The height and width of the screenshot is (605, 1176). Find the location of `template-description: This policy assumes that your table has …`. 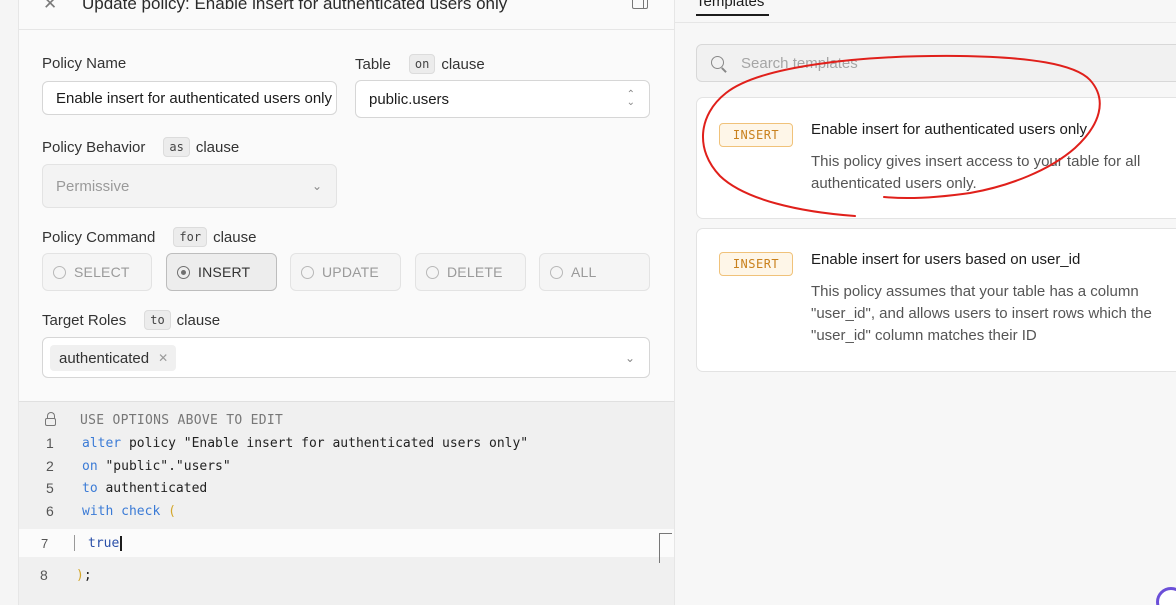

template-description: This policy assumes that your table has … is located at coordinates (981, 313).